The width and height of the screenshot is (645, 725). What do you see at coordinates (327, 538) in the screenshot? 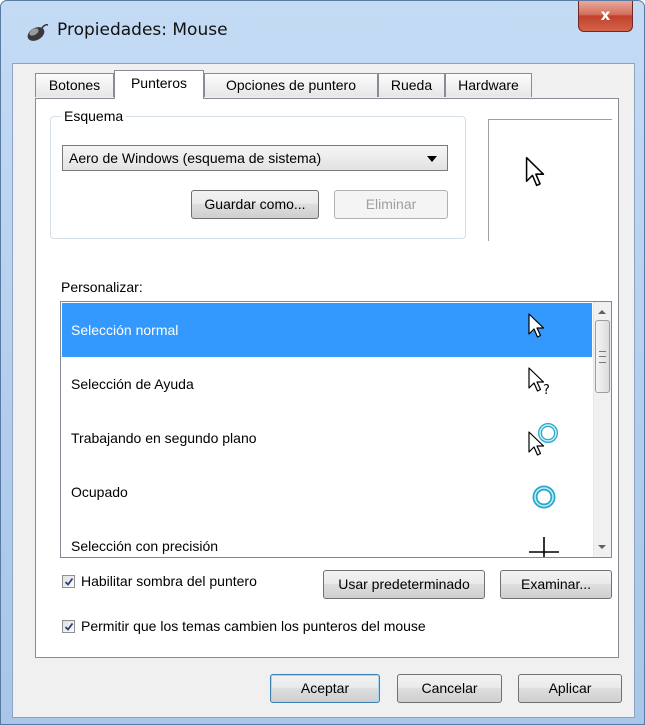
I see `list-item-seleccion-con-precision: Selección con precisión` at bounding box center [327, 538].